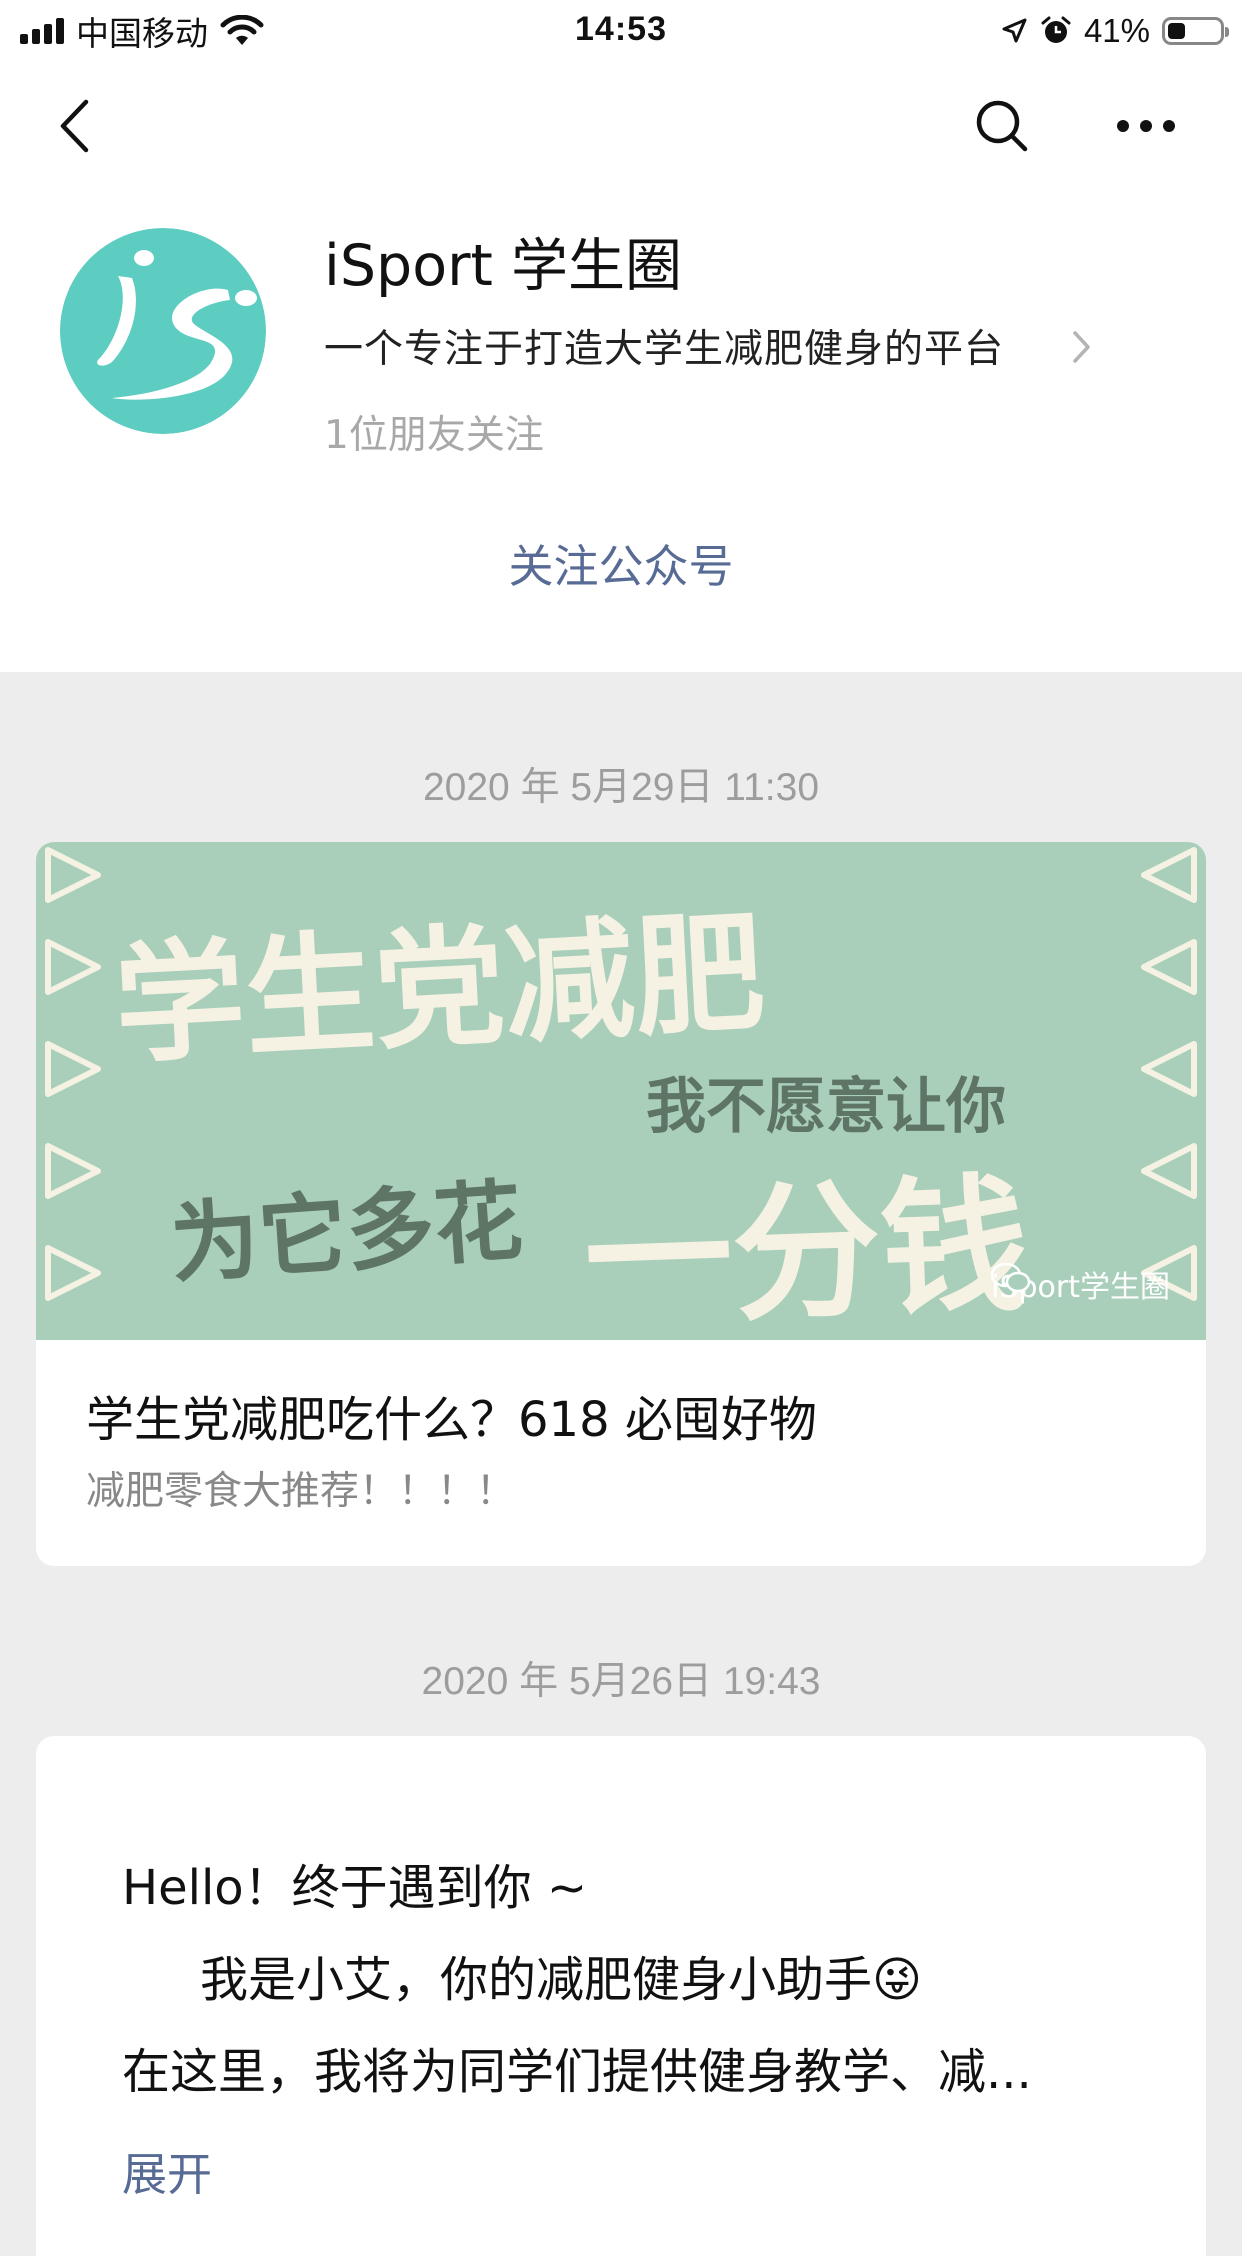  Describe the element at coordinates (1014, 30) in the screenshot. I see `location-icon` at that location.